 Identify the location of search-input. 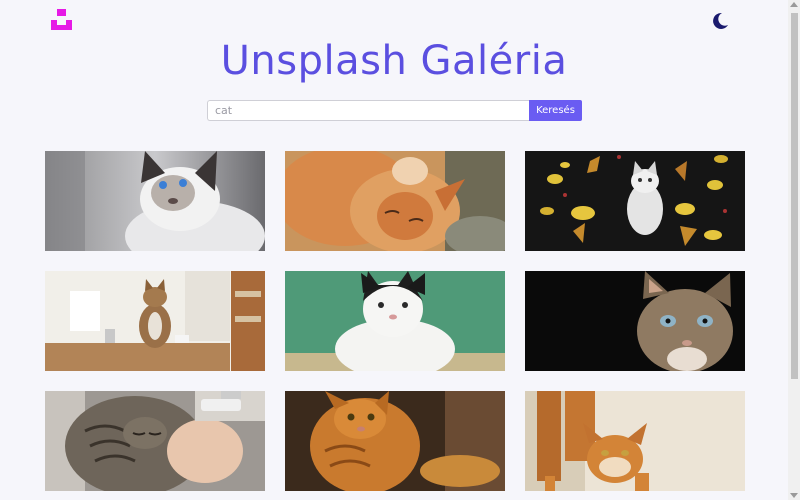
(368, 110).